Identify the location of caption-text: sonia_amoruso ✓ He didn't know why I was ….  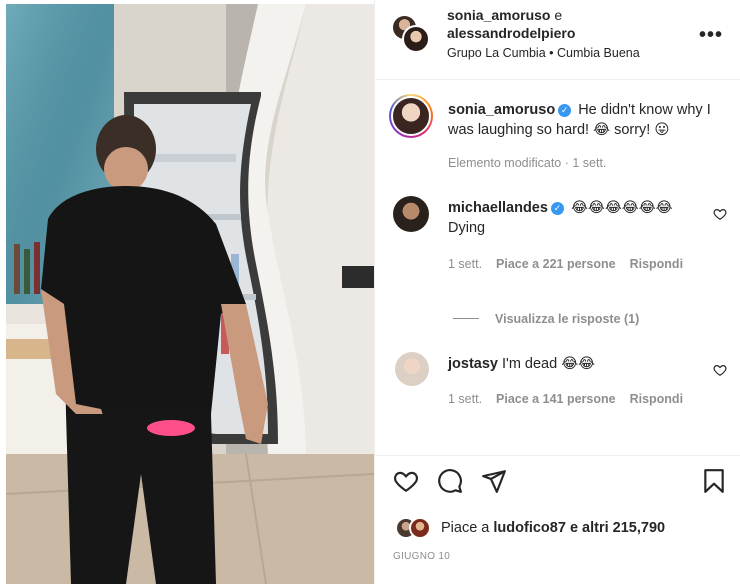
(583, 120).